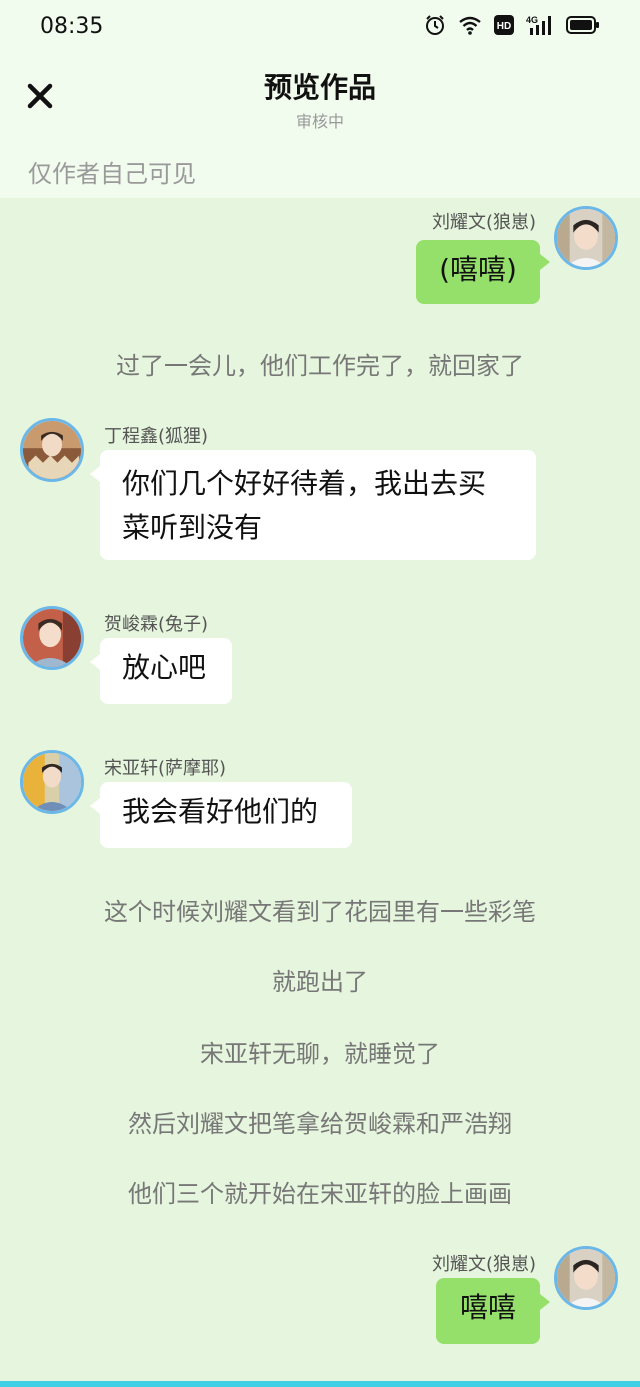 The height and width of the screenshot is (1387, 640). I want to click on message-text: 放心吧, so click(164, 667).